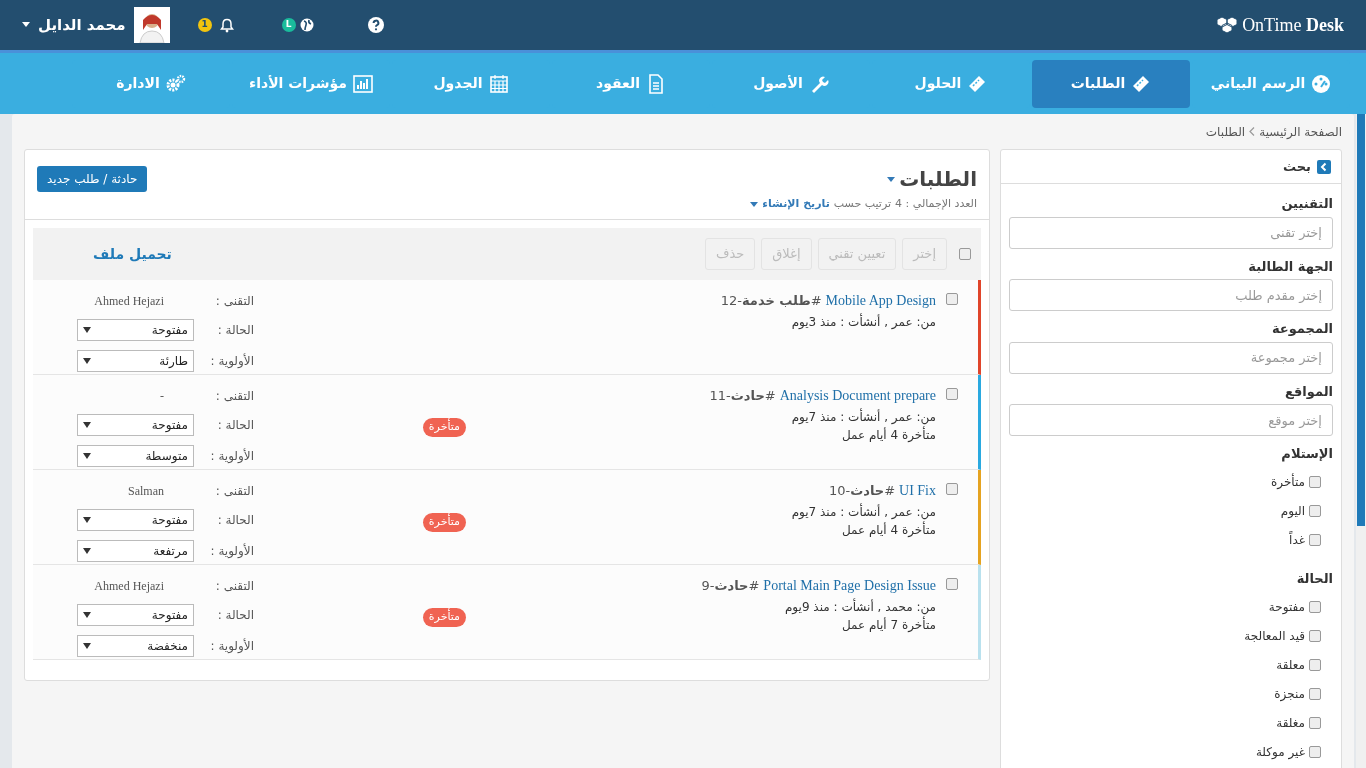 Image resolution: width=1366 pixels, height=768 pixels. Describe the element at coordinates (888, 625) in the screenshot. I see `late-note: متأخرة 7 أيام عمل` at that location.